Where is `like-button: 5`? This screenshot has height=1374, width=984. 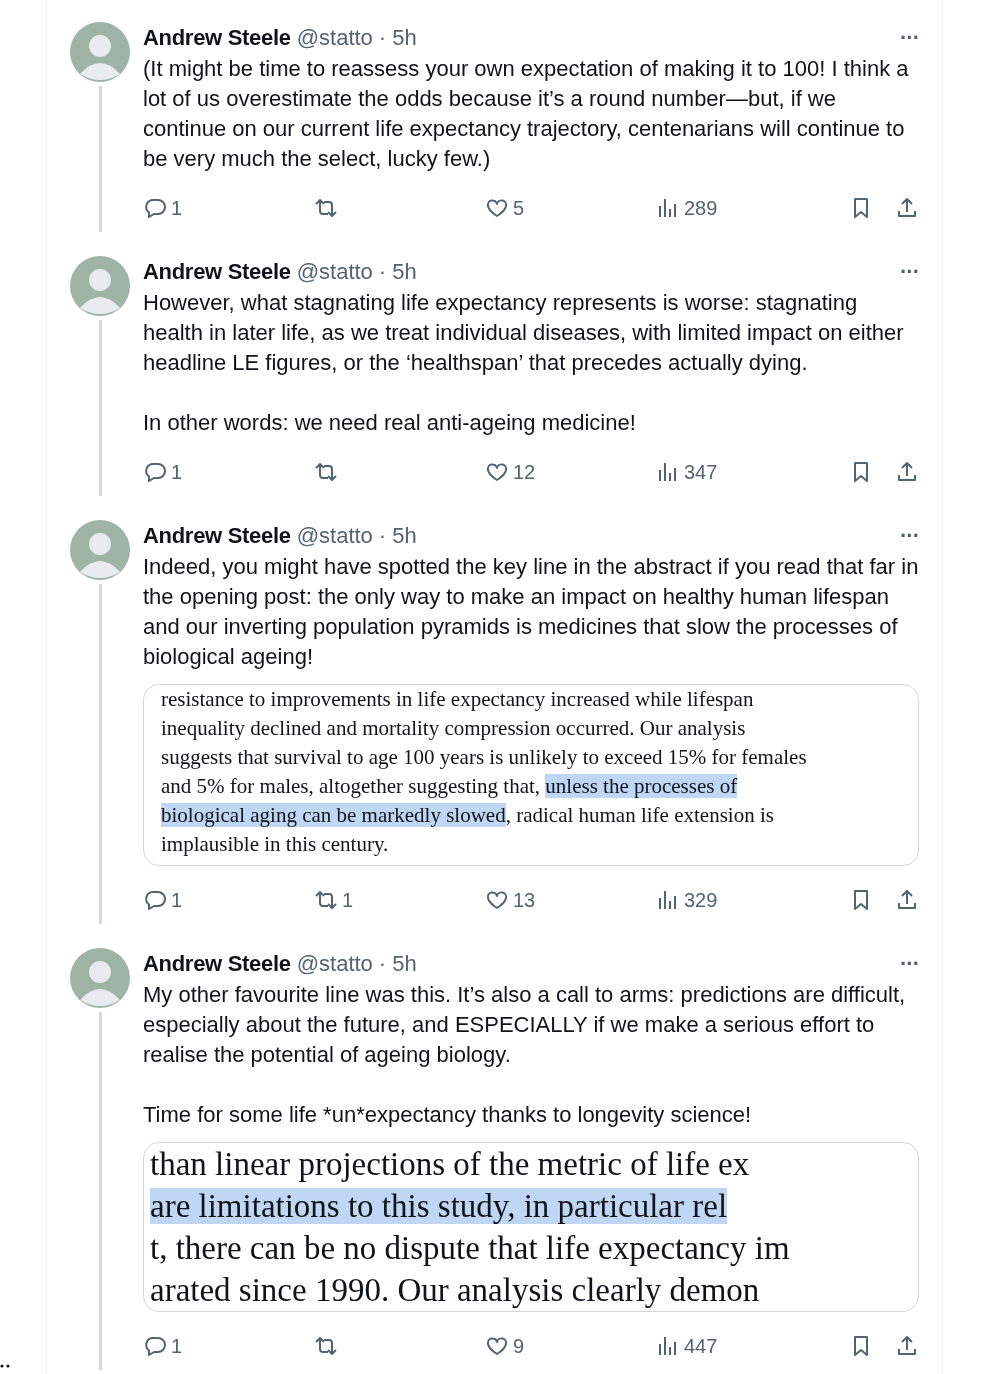
like-button: 5 is located at coordinates (570, 208).